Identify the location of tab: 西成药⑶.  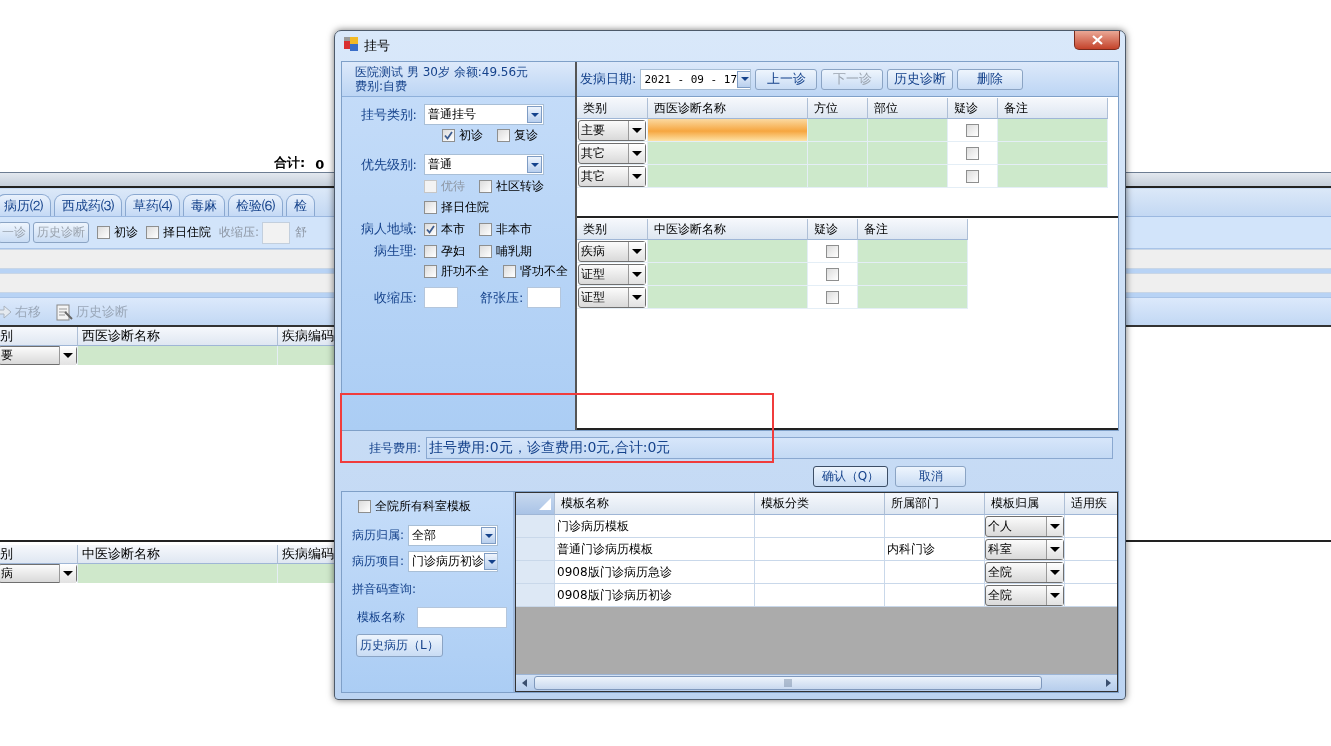
(88, 205).